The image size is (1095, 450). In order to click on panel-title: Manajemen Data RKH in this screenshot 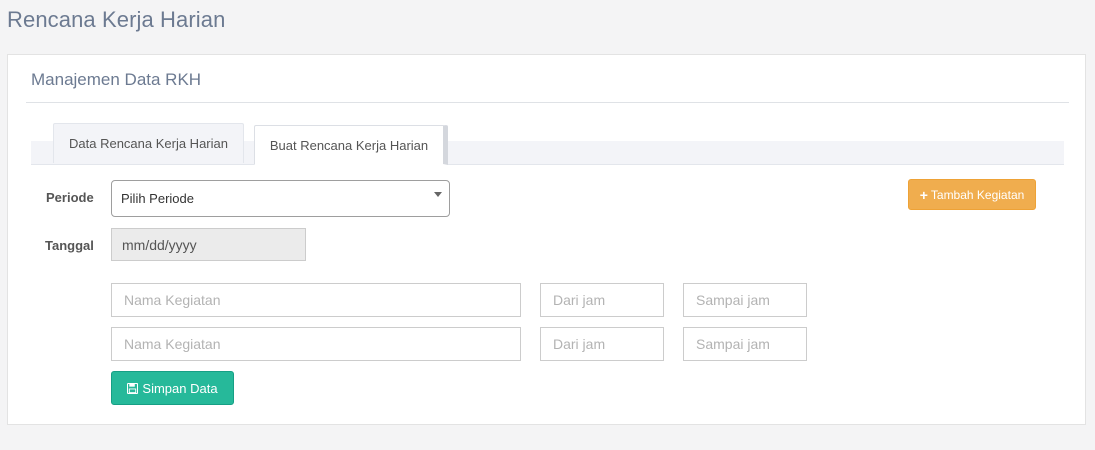, I will do `click(116, 79)`.